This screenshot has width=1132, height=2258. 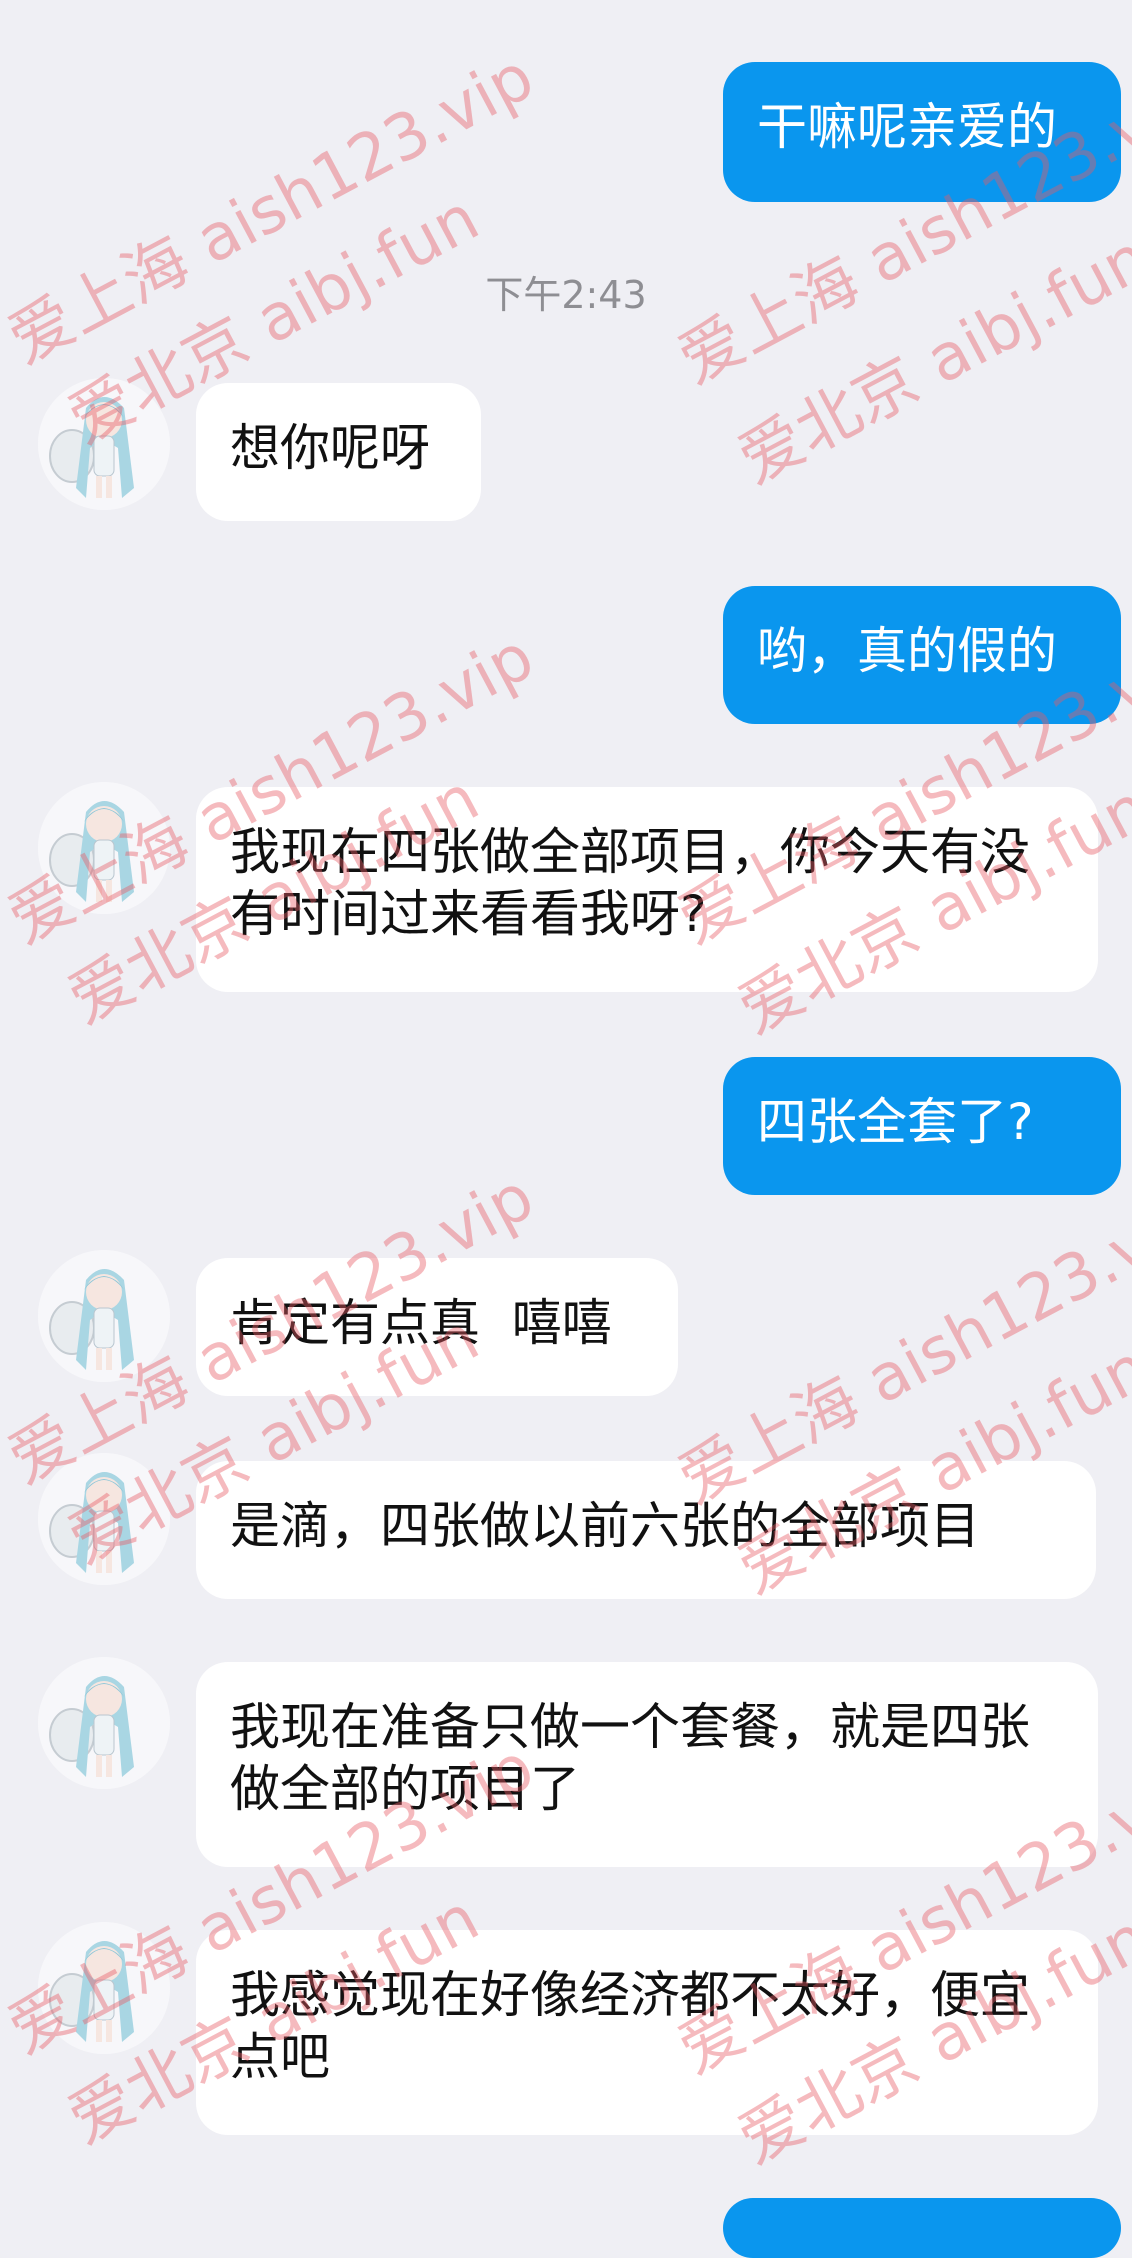 What do you see at coordinates (647, 889) in the screenshot?
I see `incoming-message: 我现在四张做全部项目，你今天有没有时间过来看看我呀?` at bounding box center [647, 889].